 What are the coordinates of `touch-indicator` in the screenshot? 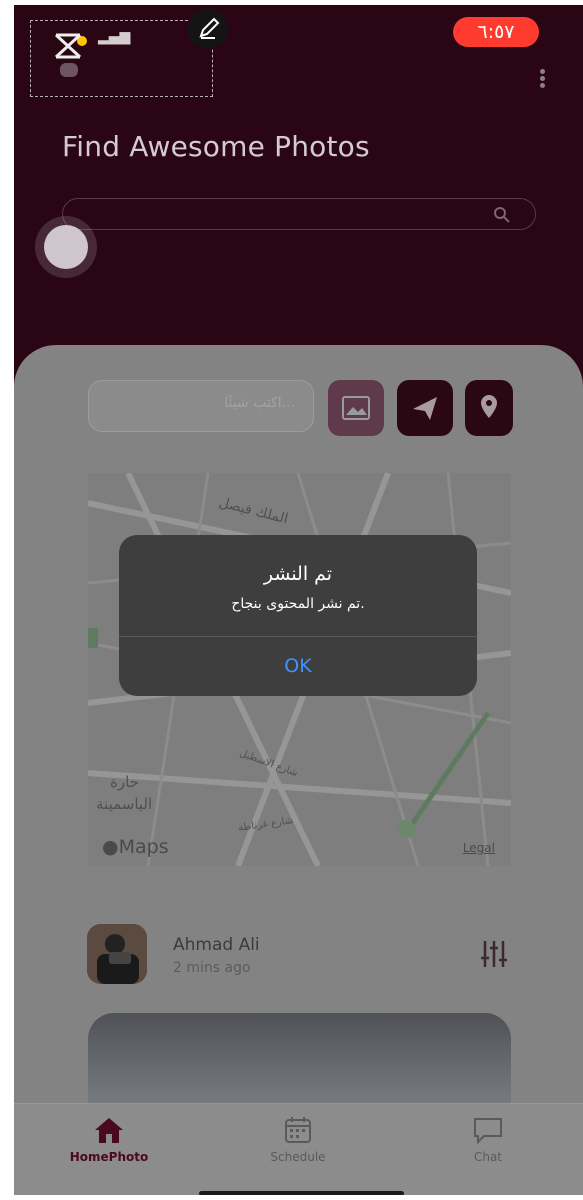 It's located at (66, 247).